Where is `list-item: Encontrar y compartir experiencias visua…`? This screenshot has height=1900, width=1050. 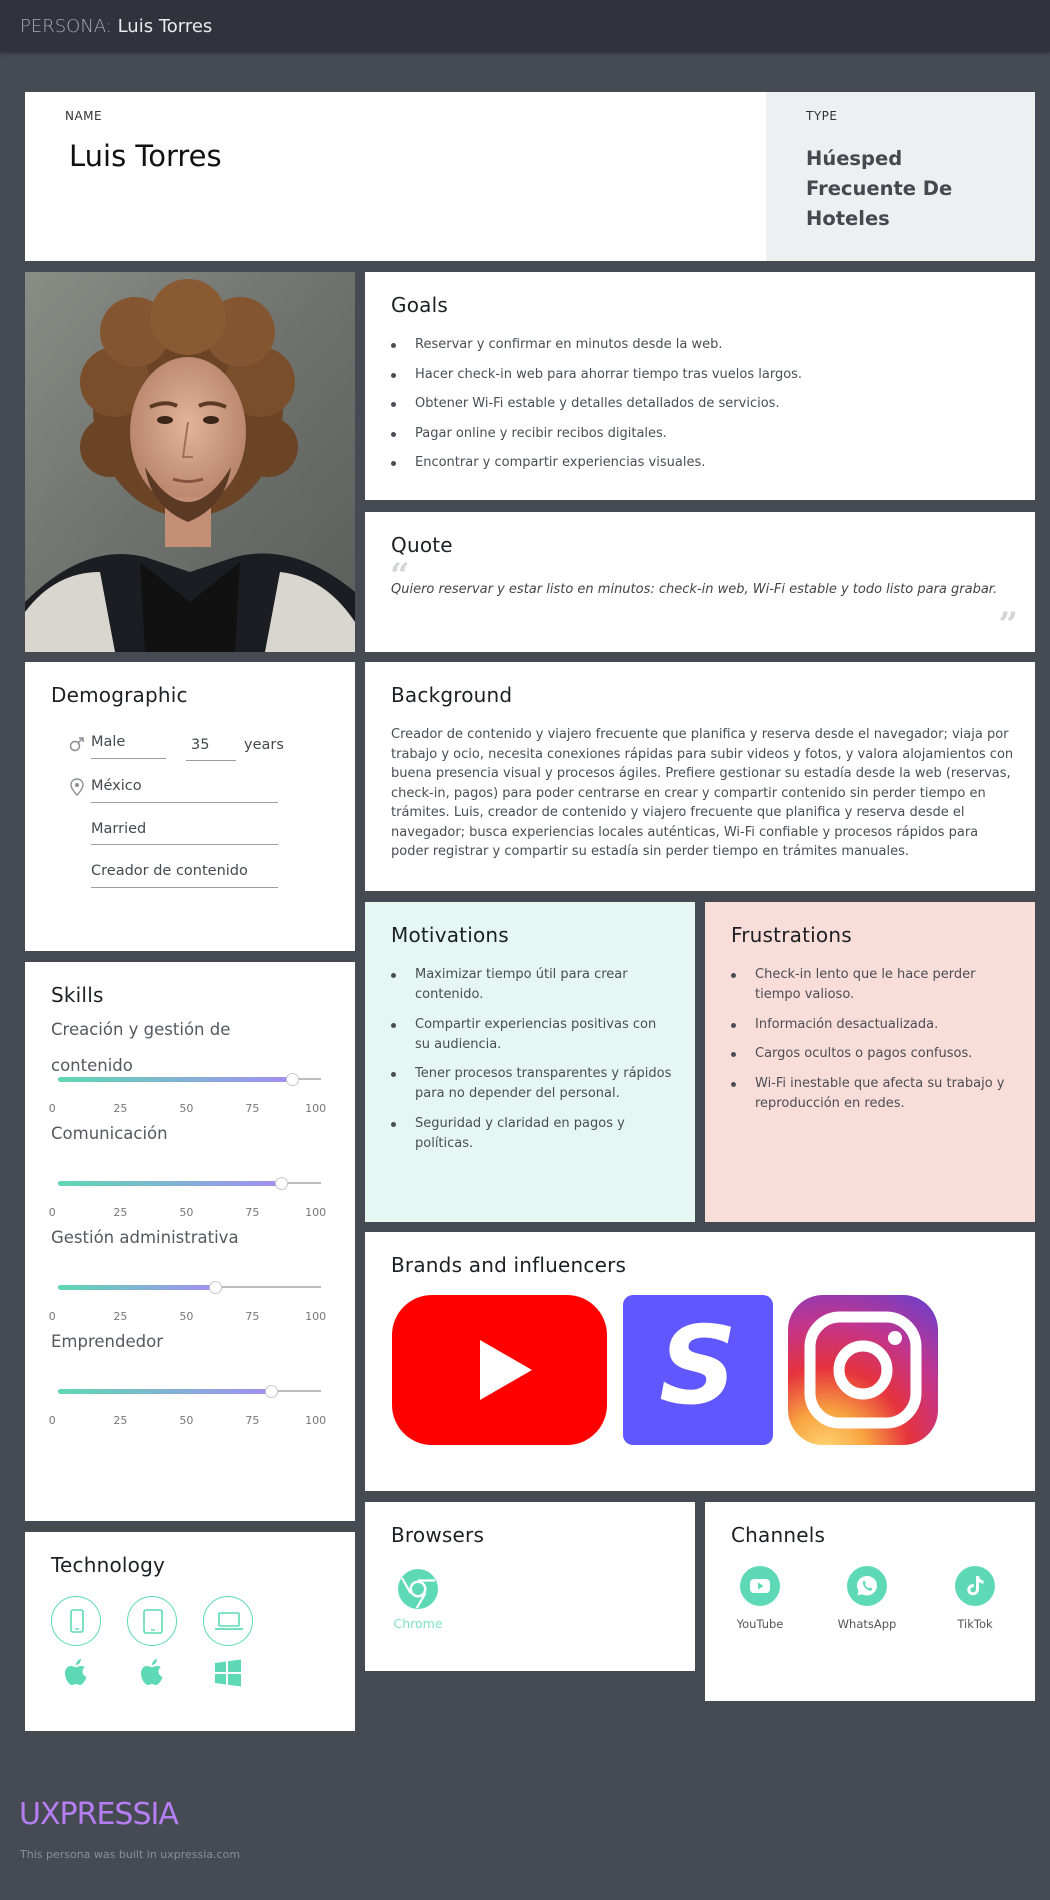
list-item: Encontrar y compartir experiencias visua… is located at coordinates (705, 463).